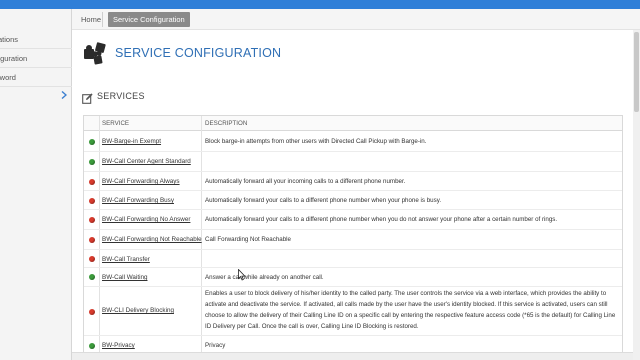 This screenshot has width=640, height=360. I want to click on sidebar-item-registrations: istrations, so click(36, 39).